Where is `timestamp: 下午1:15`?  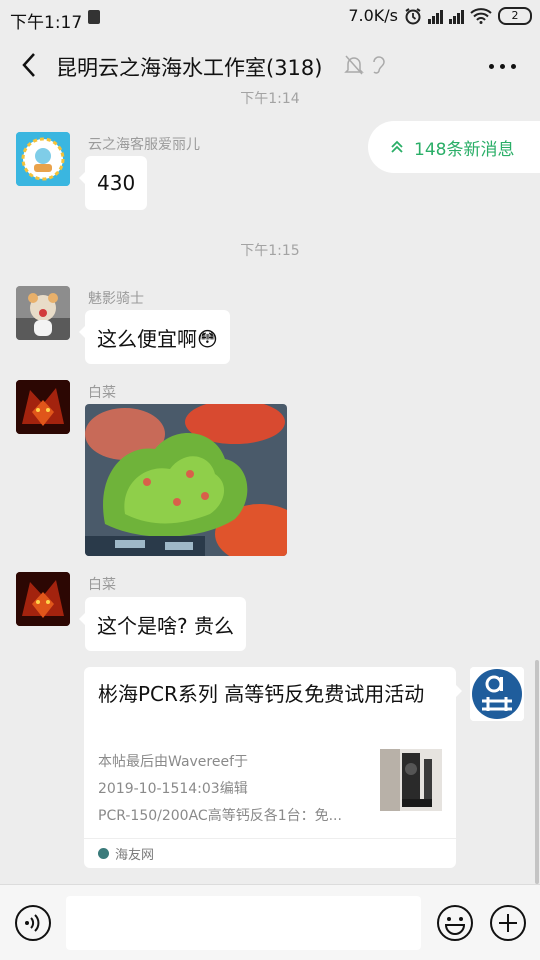
timestamp: 下午1:15 is located at coordinates (270, 251).